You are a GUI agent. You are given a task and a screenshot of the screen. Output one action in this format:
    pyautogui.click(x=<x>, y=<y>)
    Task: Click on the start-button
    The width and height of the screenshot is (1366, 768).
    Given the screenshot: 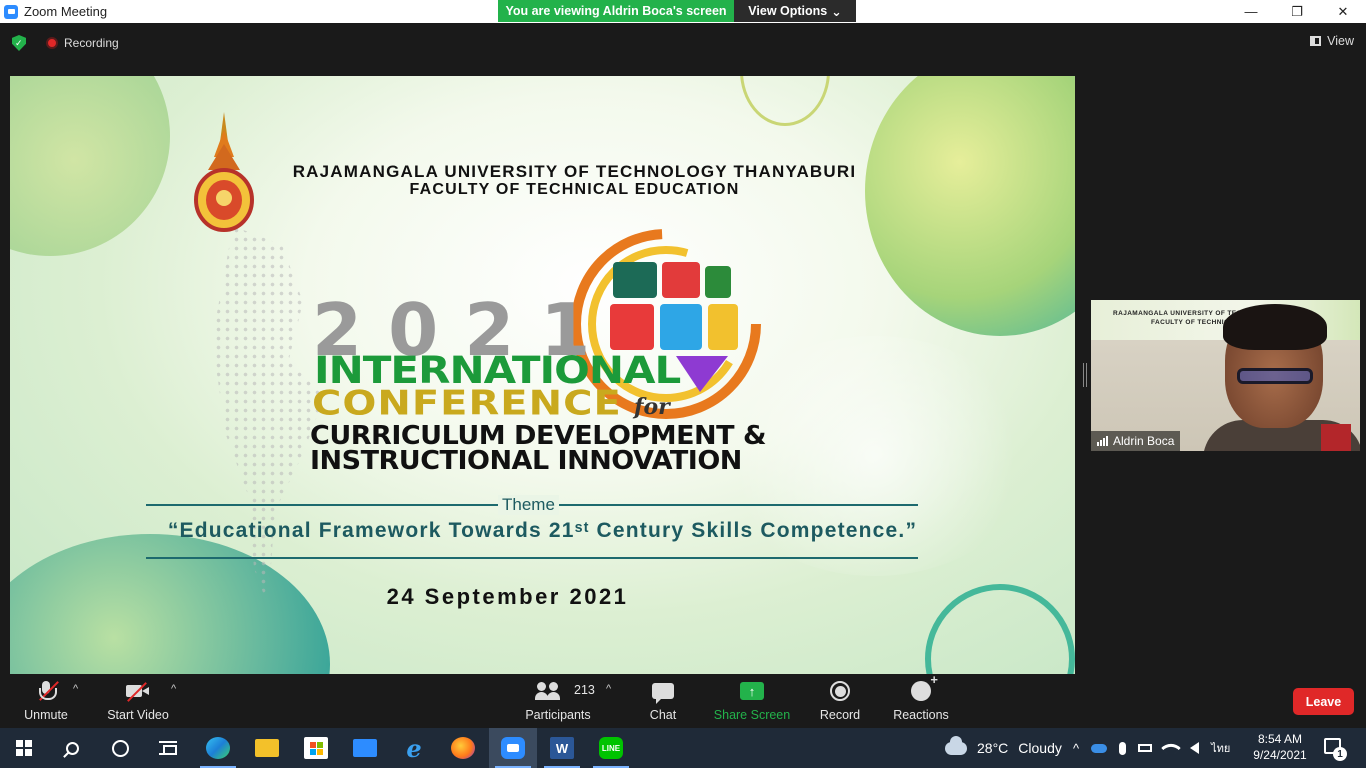 What is the action you would take?
    pyautogui.click(x=24, y=748)
    